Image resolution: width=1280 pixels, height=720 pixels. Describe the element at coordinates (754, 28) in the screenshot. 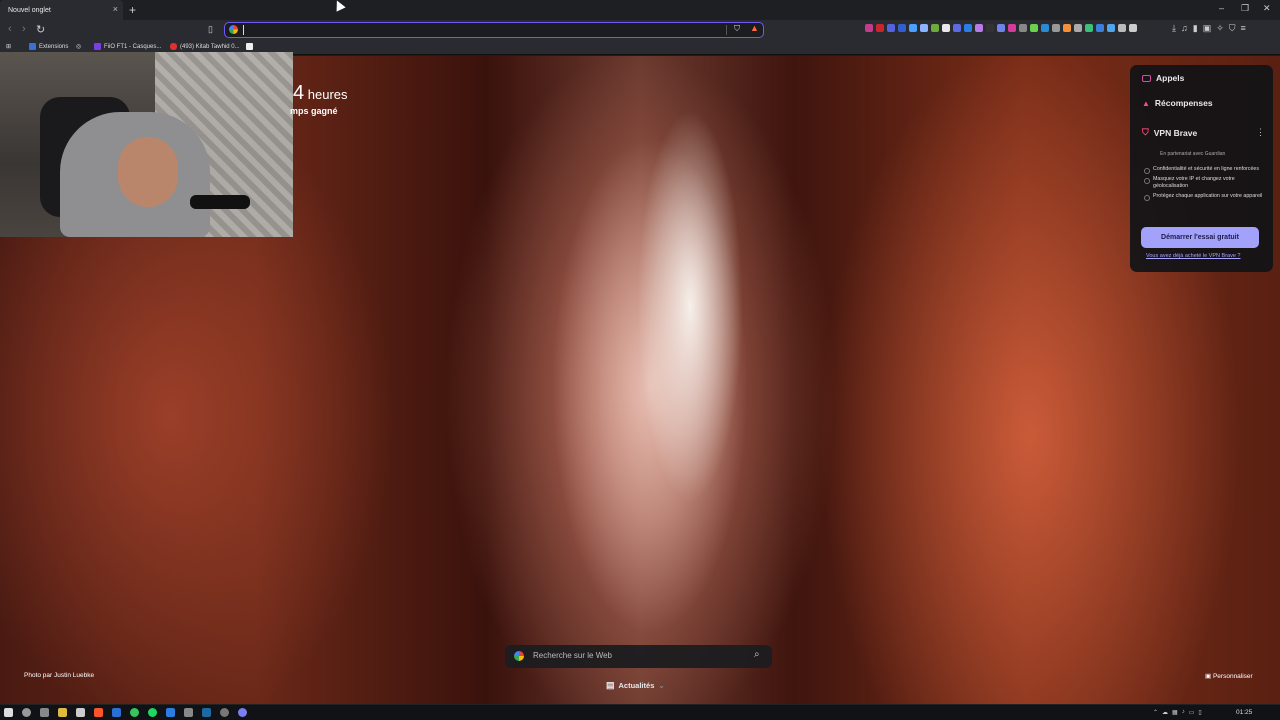

I see `brave-rewards-icon: ▲` at that location.